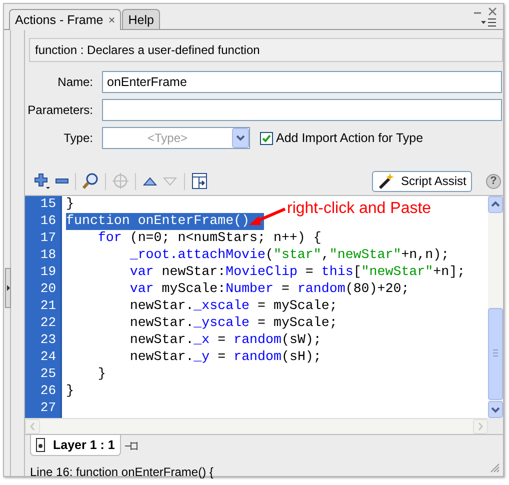  I want to click on line-number: 26, so click(48, 391).